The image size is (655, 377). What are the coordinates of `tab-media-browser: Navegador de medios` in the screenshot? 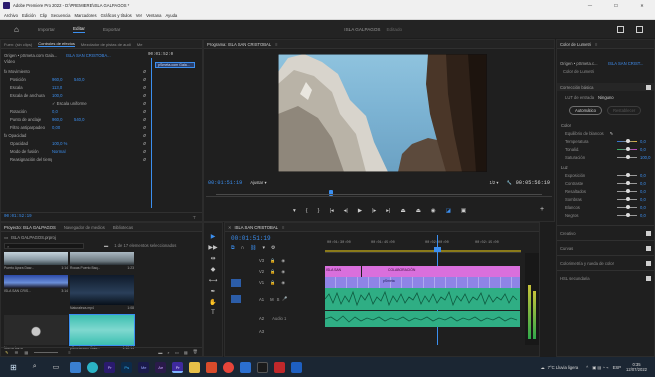 It's located at (84, 227).